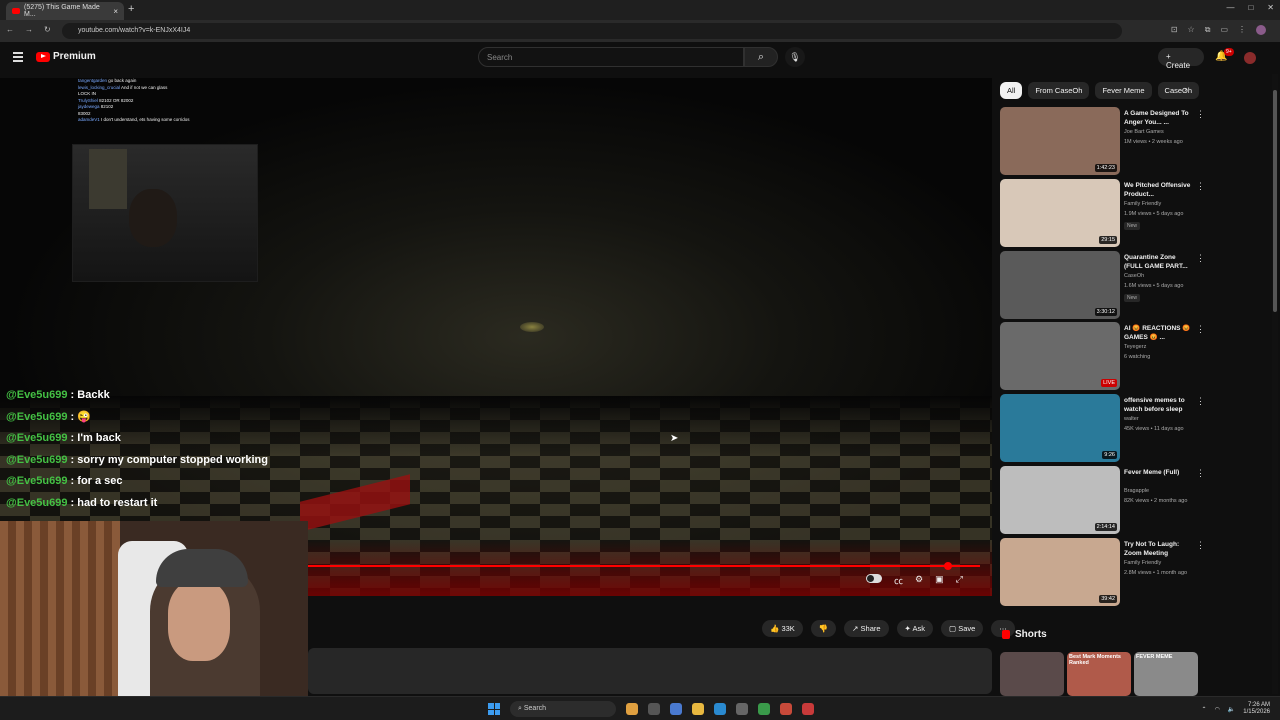 This screenshot has height=720, width=1280. I want to click on app-icon, so click(808, 709).